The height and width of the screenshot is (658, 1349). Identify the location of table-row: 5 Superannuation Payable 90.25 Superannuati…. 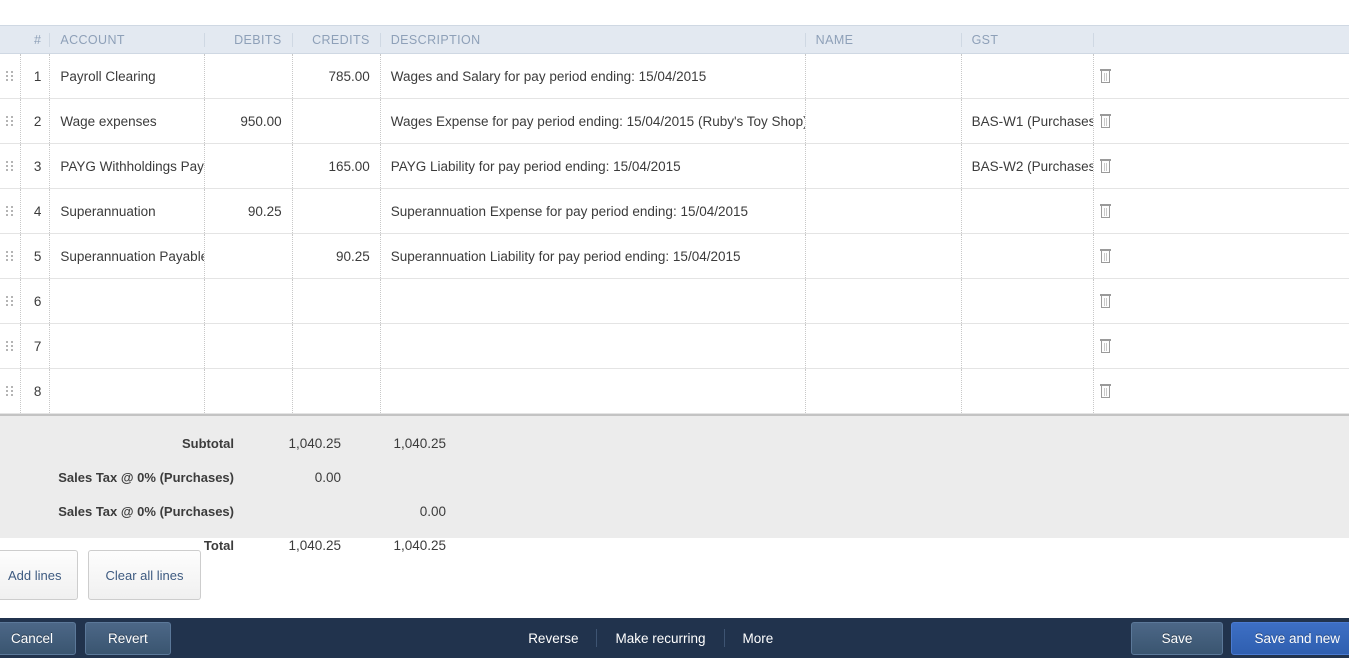
(674, 256).